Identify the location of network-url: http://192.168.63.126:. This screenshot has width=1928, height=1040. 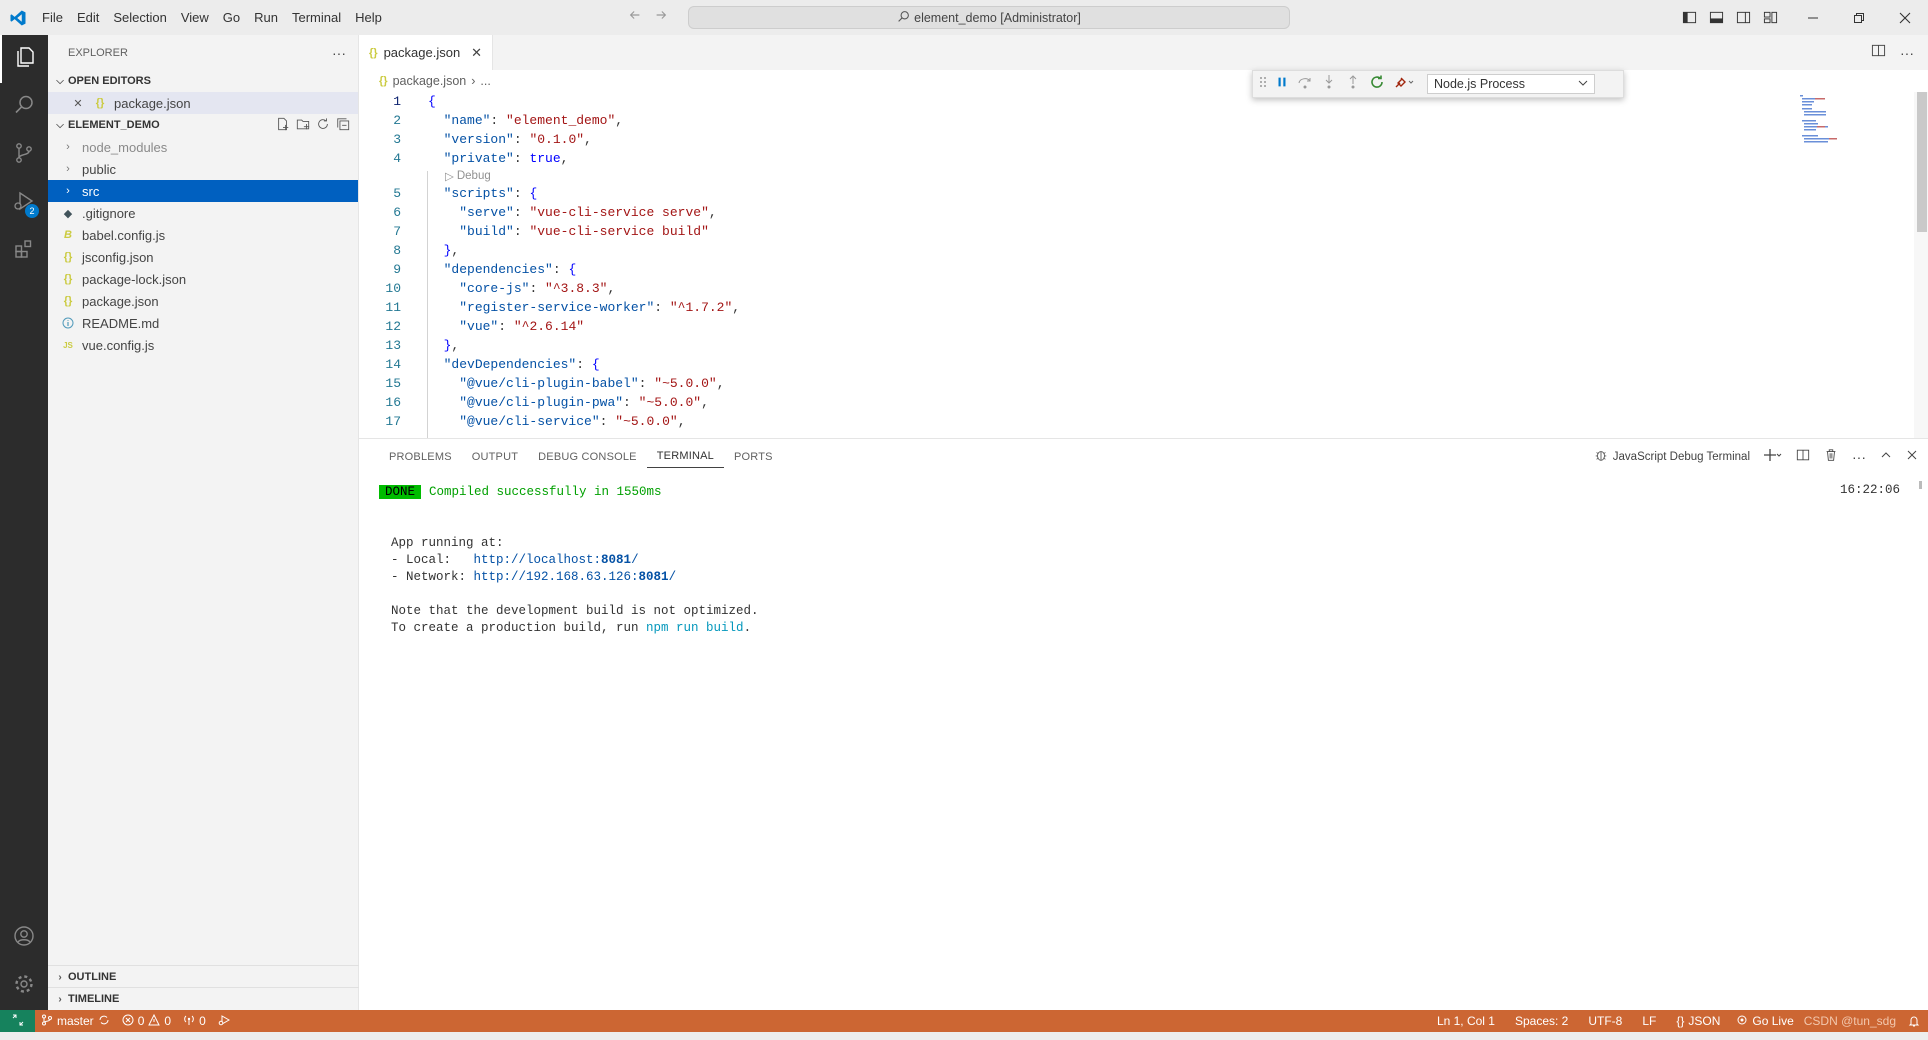
(556, 577).